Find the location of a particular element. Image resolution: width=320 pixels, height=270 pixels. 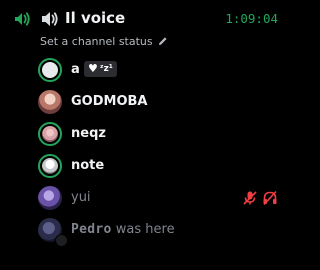

username: neqz is located at coordinates (88, 133).